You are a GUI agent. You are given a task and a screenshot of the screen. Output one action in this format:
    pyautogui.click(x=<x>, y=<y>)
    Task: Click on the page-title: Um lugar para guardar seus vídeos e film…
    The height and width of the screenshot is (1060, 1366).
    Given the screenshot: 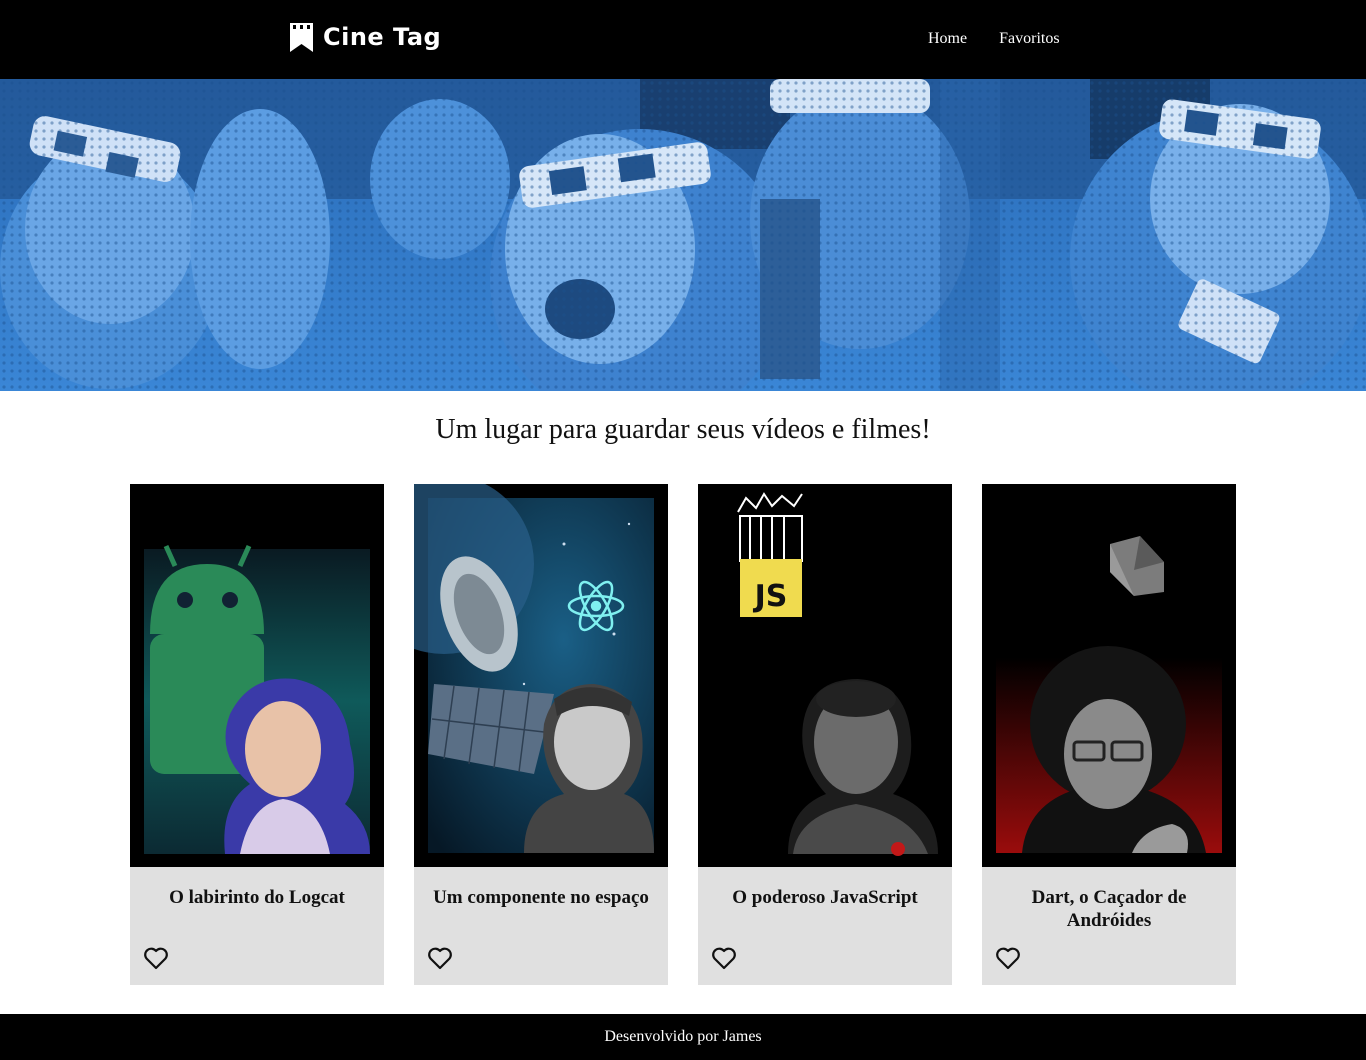 What is the action you would take?
    pyautogui.click(x=683, y=429)
    